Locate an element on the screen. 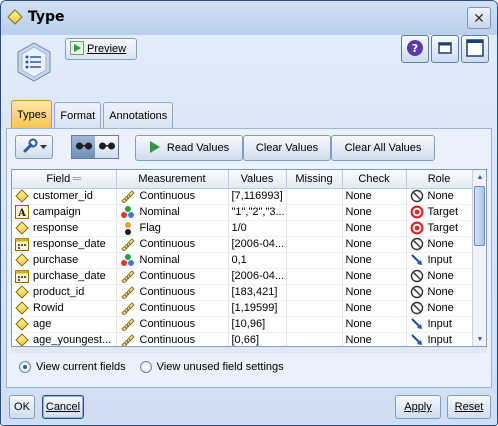 The width and height of the screenshot is (498, 426). tab-format: Format is located at coordinates (78, 115).